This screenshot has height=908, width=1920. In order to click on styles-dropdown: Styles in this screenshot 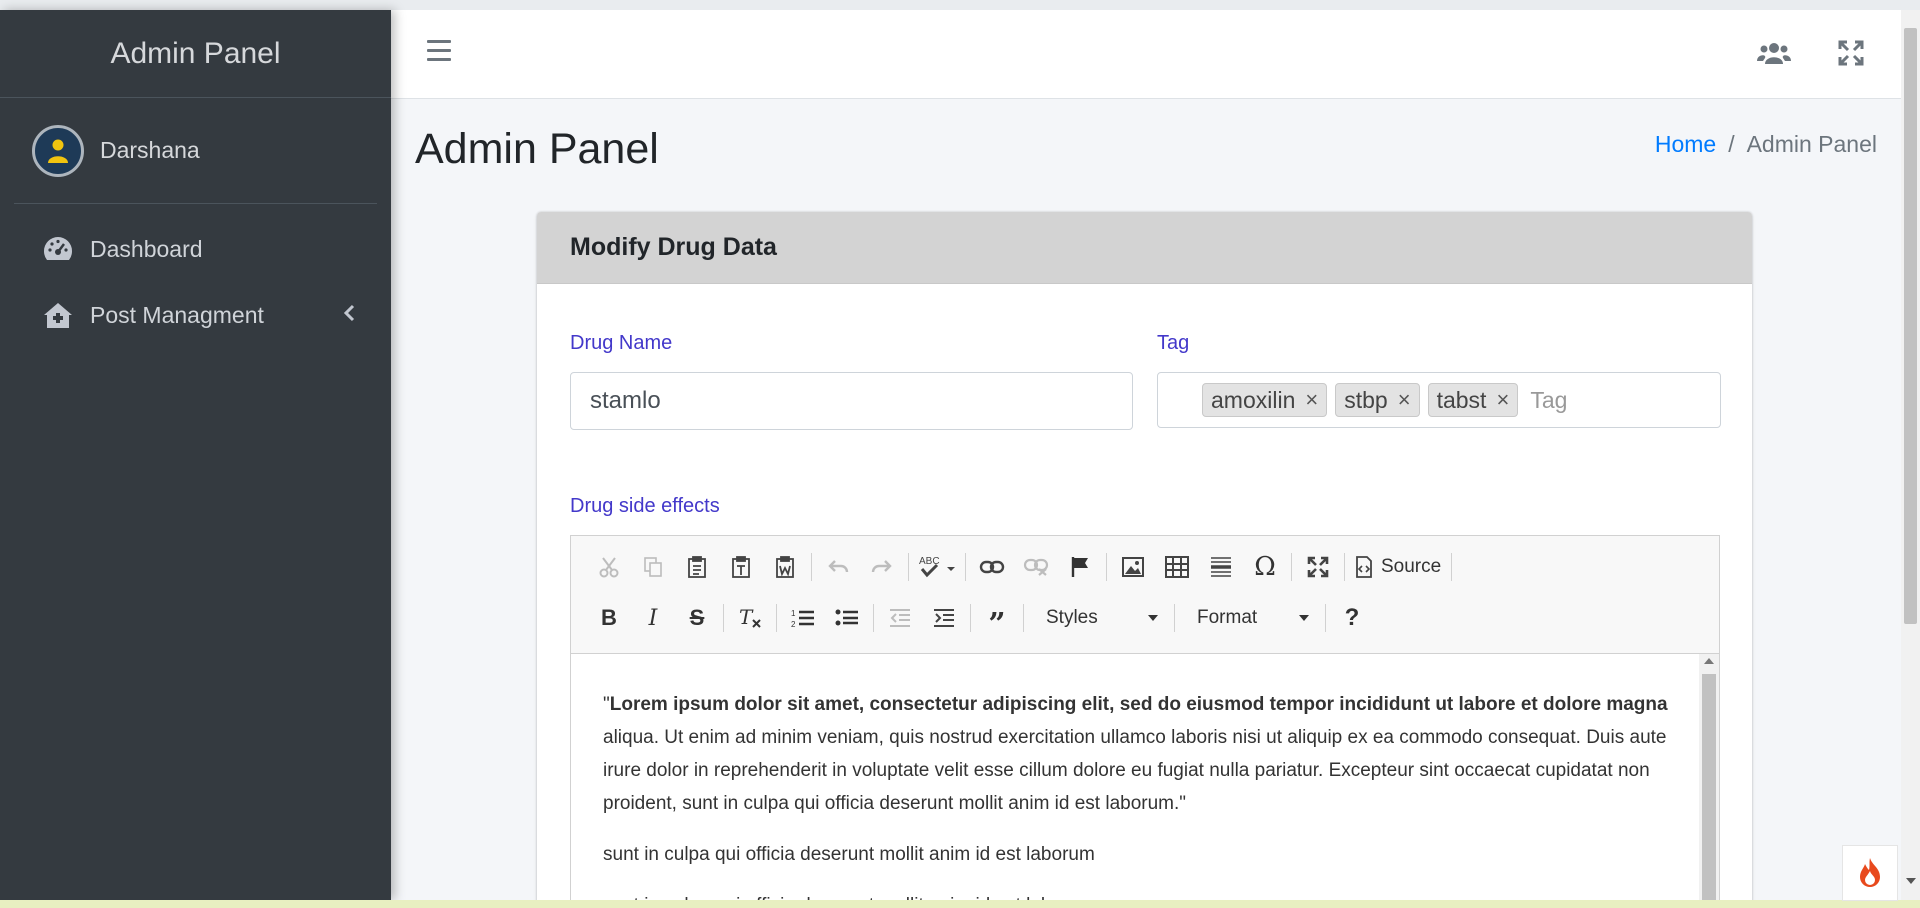, I will do `click(1099, 618)`.